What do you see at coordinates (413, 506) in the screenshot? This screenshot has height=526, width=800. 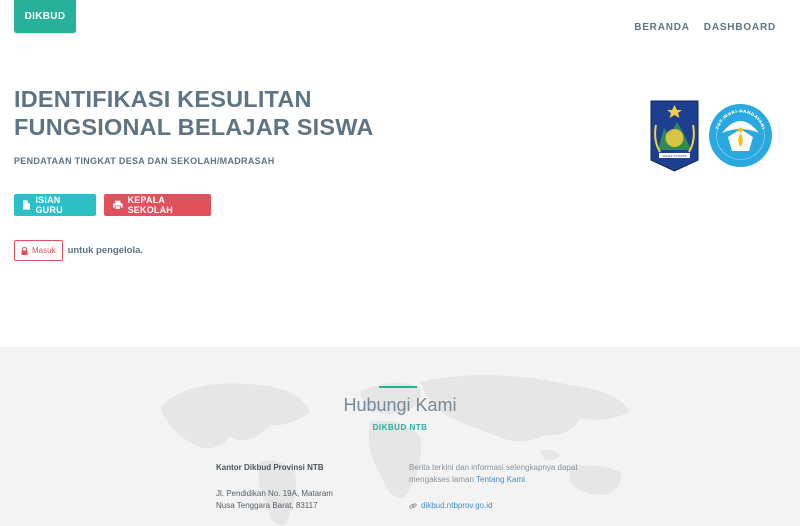 I see `link-icon` at bounding box center [413, 506].